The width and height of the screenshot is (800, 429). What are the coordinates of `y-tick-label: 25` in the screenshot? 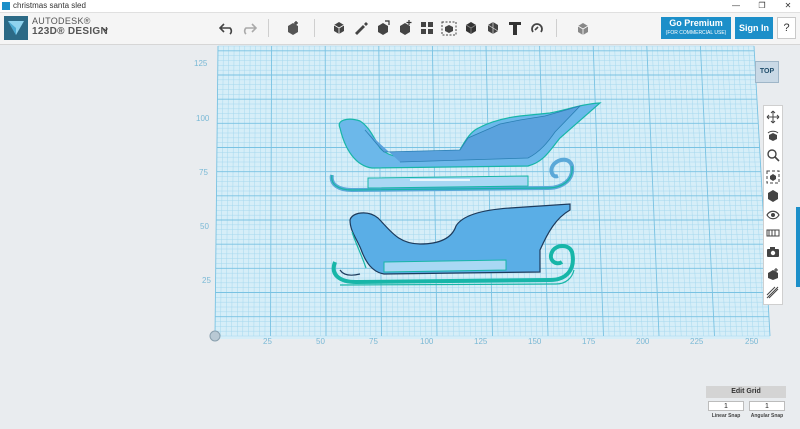 It's located at (206, 280).